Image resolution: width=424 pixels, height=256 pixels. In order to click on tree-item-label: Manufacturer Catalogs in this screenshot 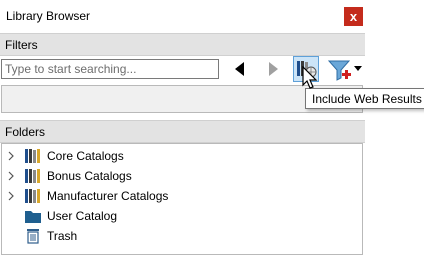, I will do `click(108, 196)`.